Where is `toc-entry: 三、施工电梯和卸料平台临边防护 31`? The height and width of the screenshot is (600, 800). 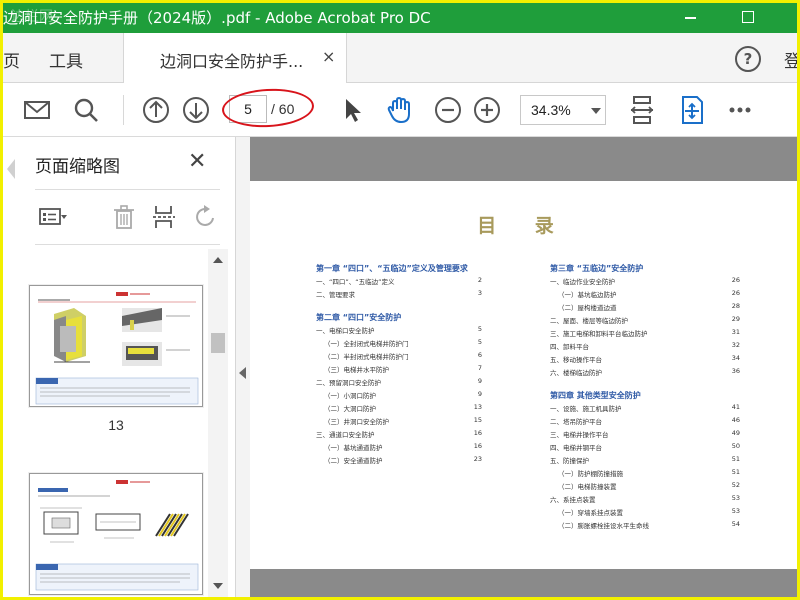 toc-entry: 三、施工电梯和卸料平台临边防护 31 is located at coordinates (645, 334).